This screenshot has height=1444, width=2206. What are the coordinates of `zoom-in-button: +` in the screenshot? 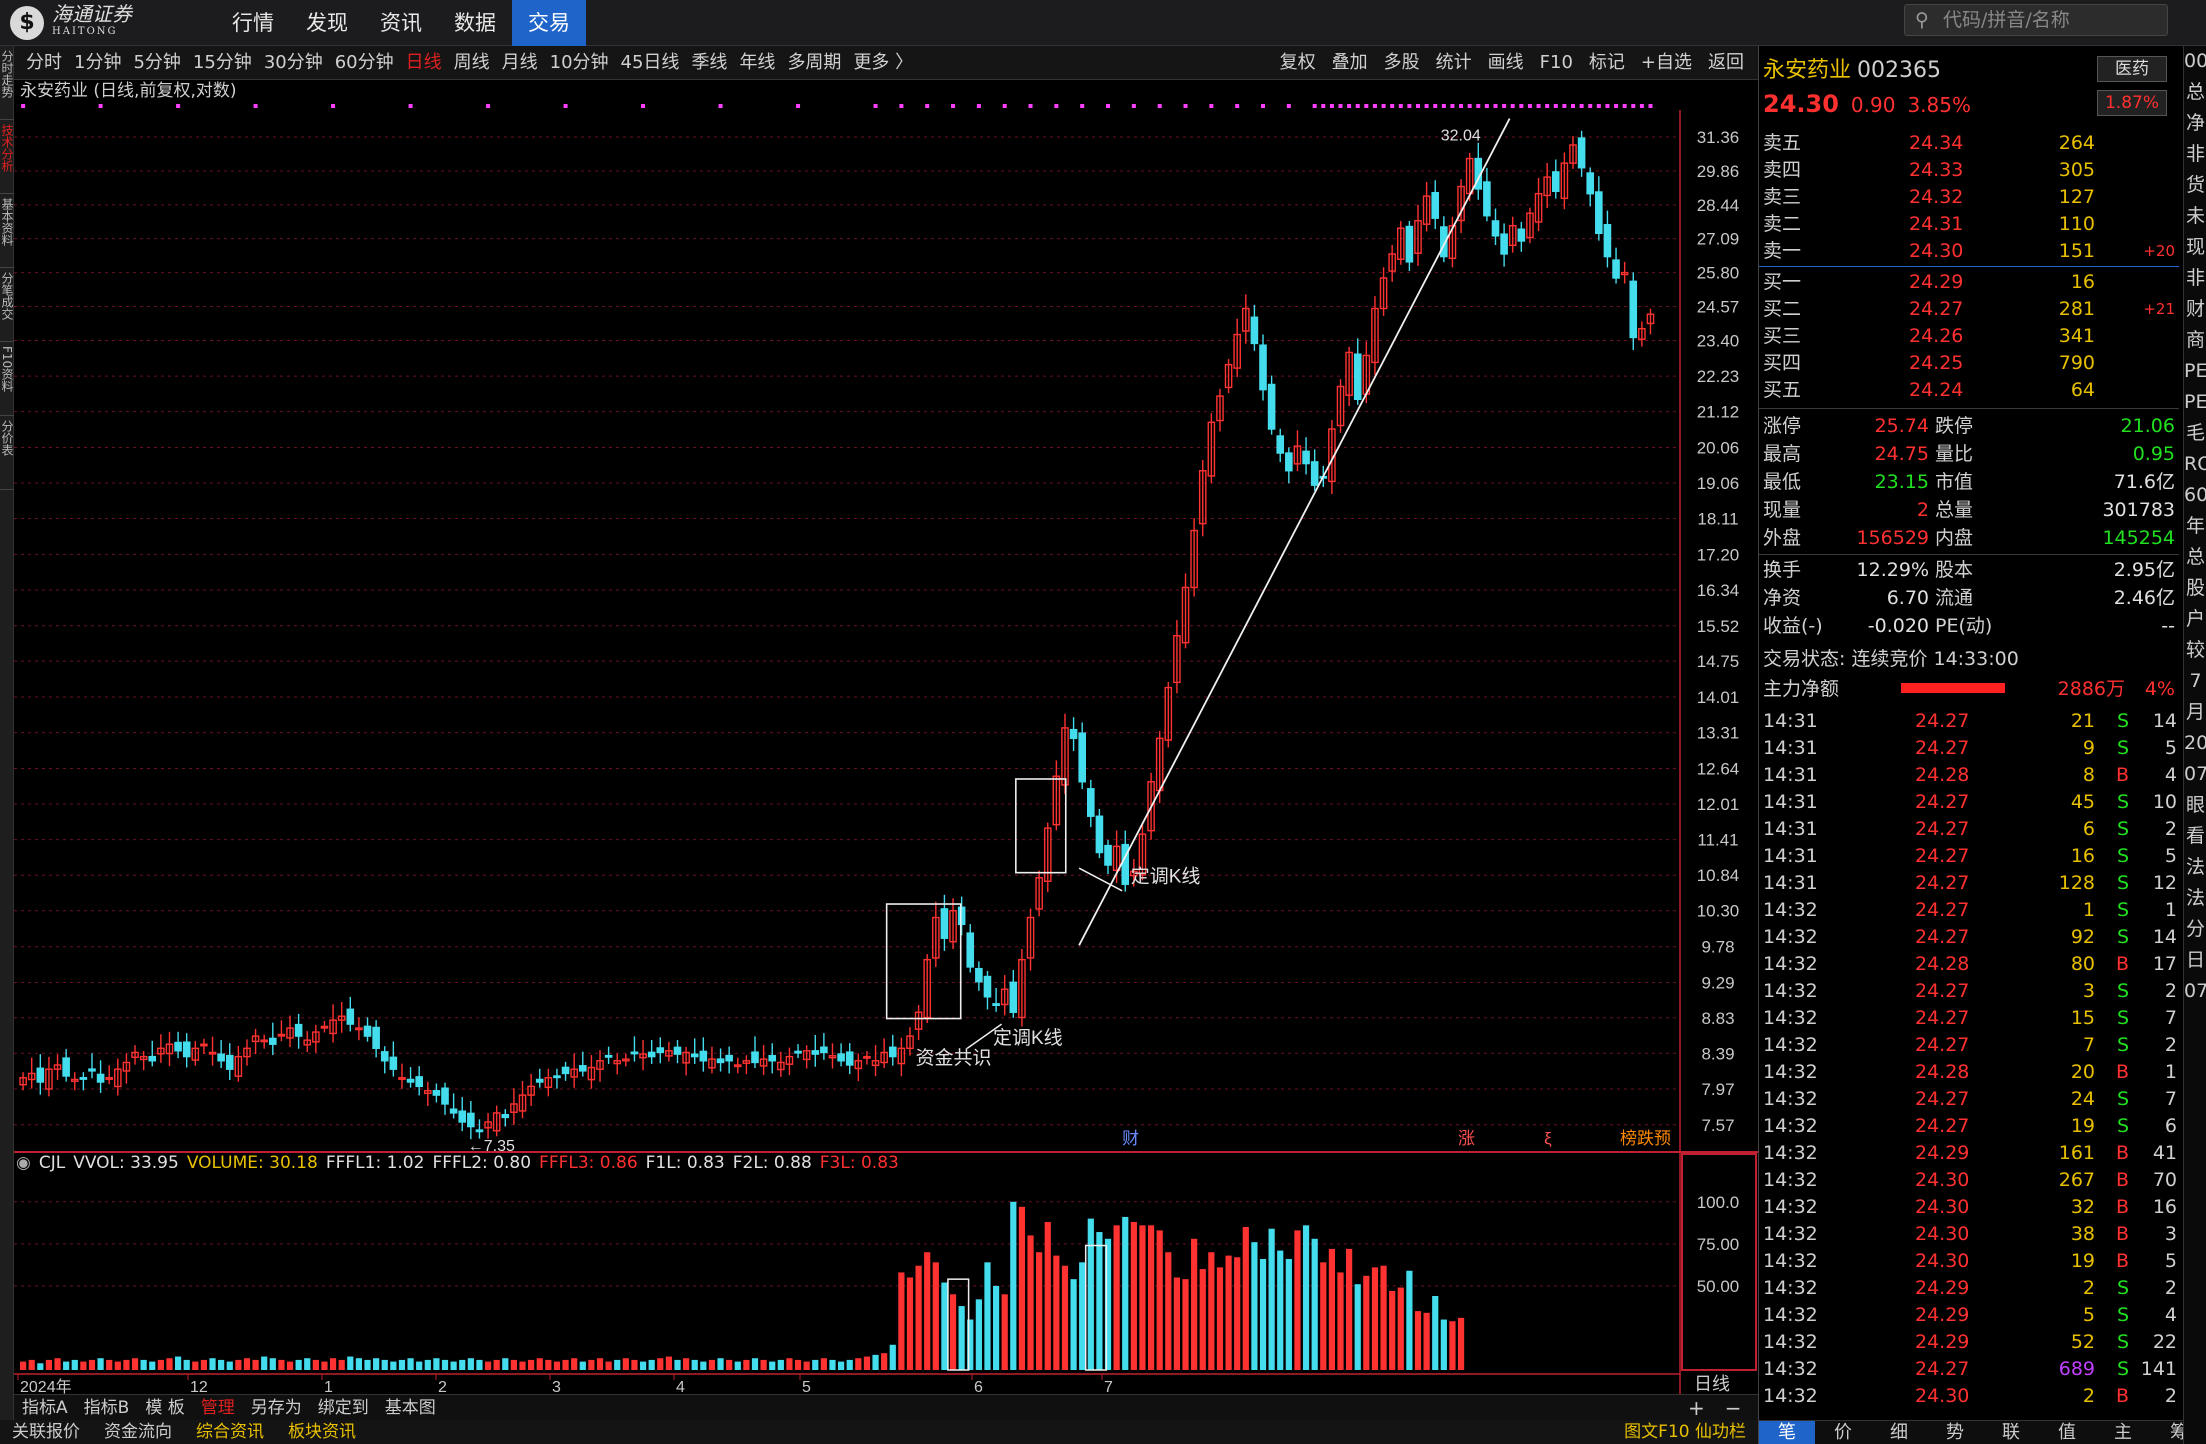 It's located at (1696, 1408).